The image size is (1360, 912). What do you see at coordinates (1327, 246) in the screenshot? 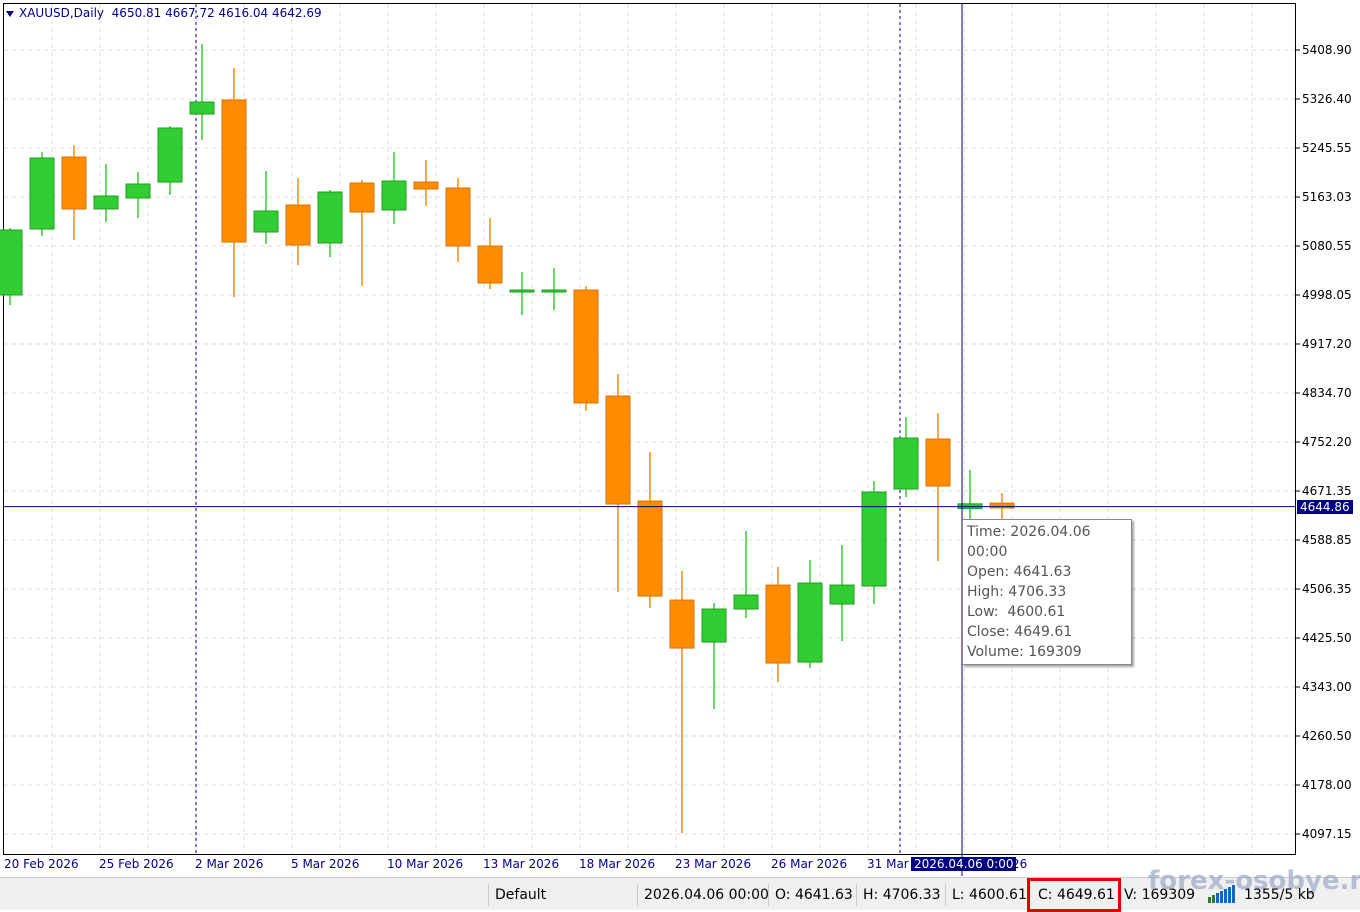
I see `price-label: 5080.55` at bounding box center [1327, 246].